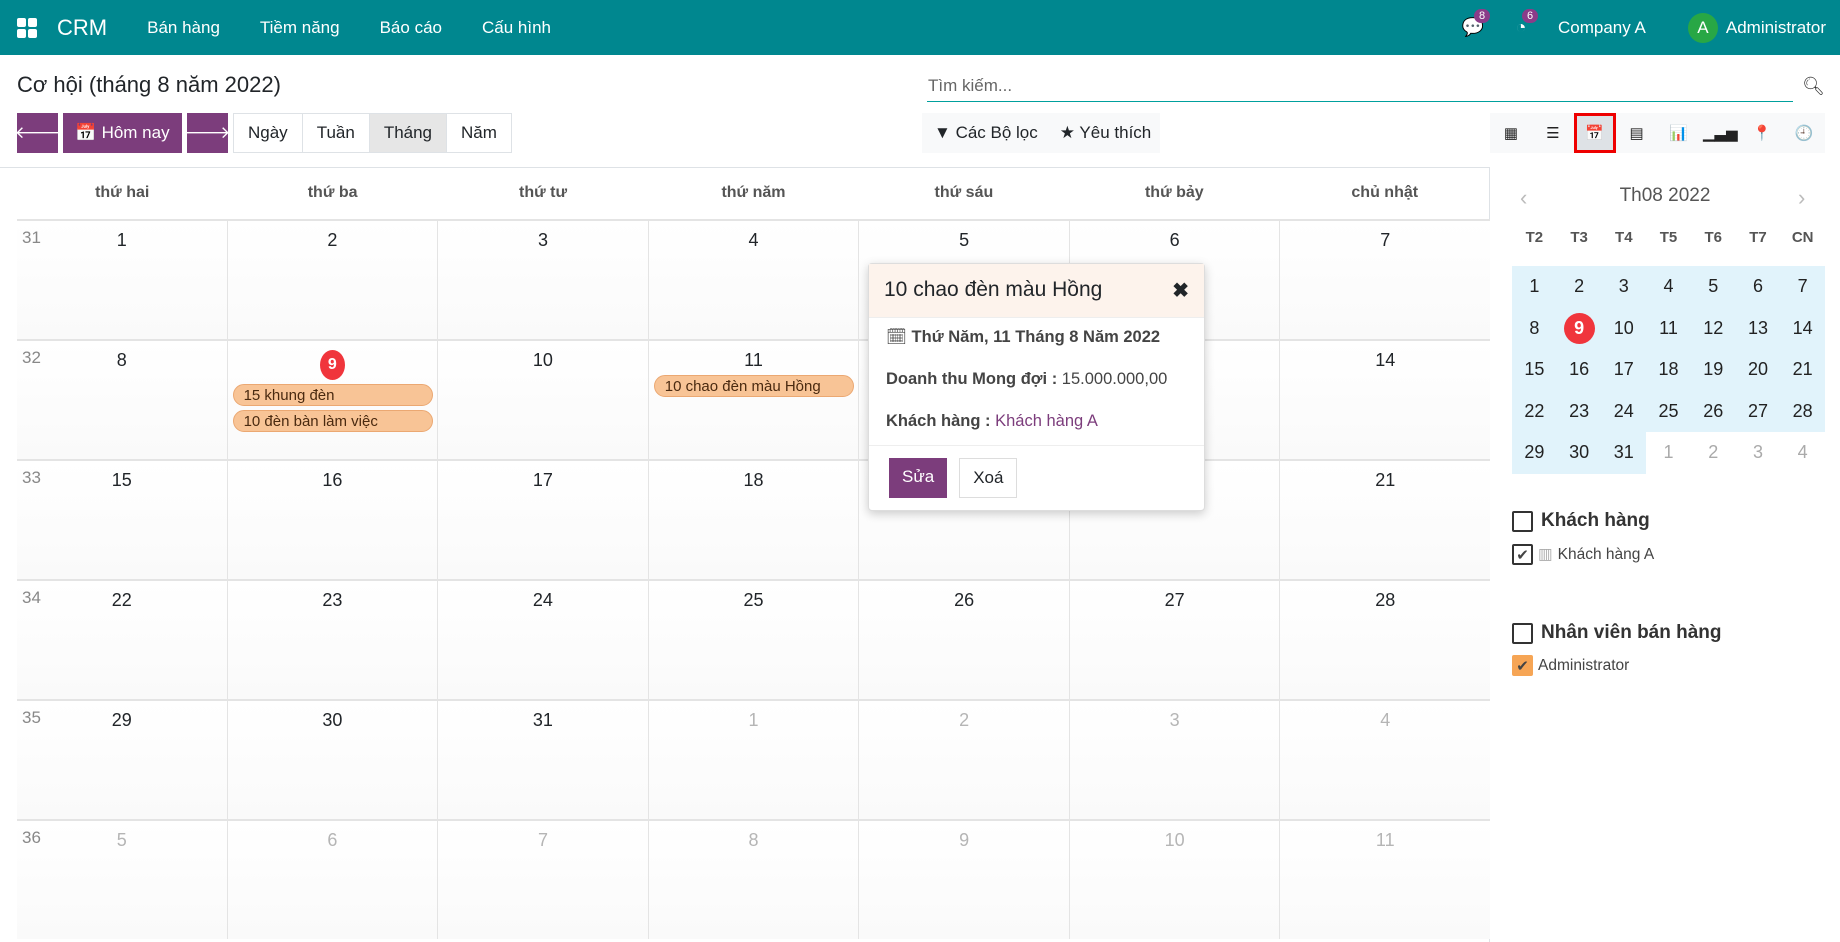  I want to click on day-cell: 9 15 khung đèn 10 đèn bàn làm việc, so click(332, 400).